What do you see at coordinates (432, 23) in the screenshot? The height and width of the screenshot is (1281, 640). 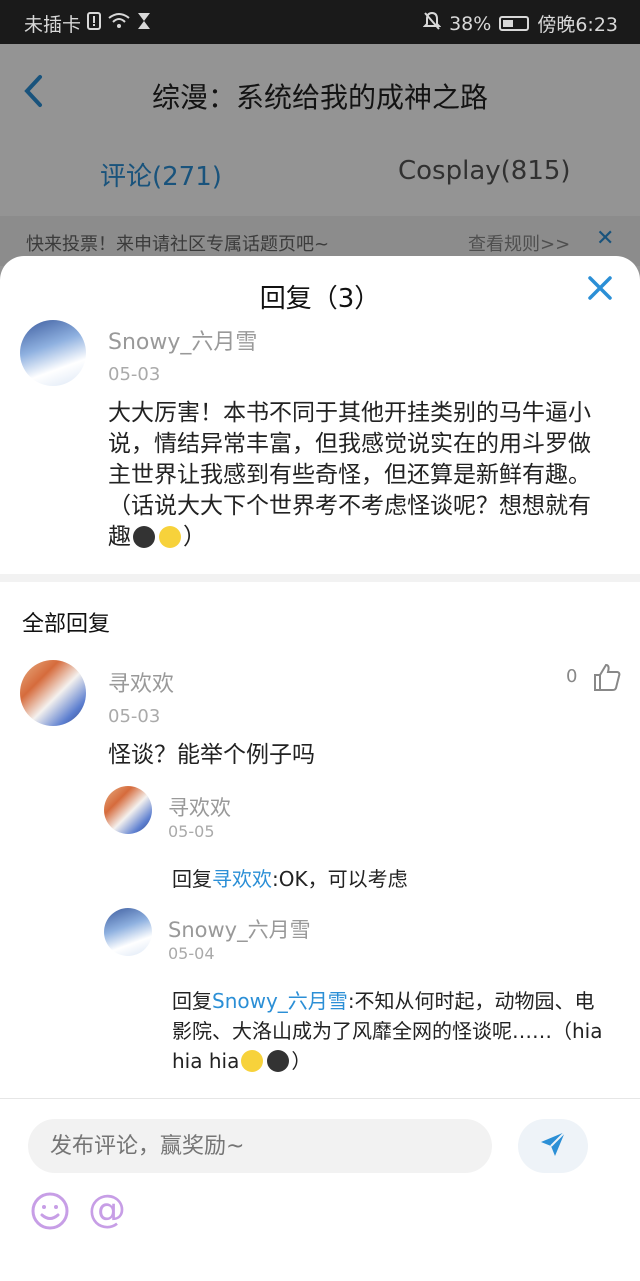 I see `mute-bell-icon` at bounding box center [432, 23].